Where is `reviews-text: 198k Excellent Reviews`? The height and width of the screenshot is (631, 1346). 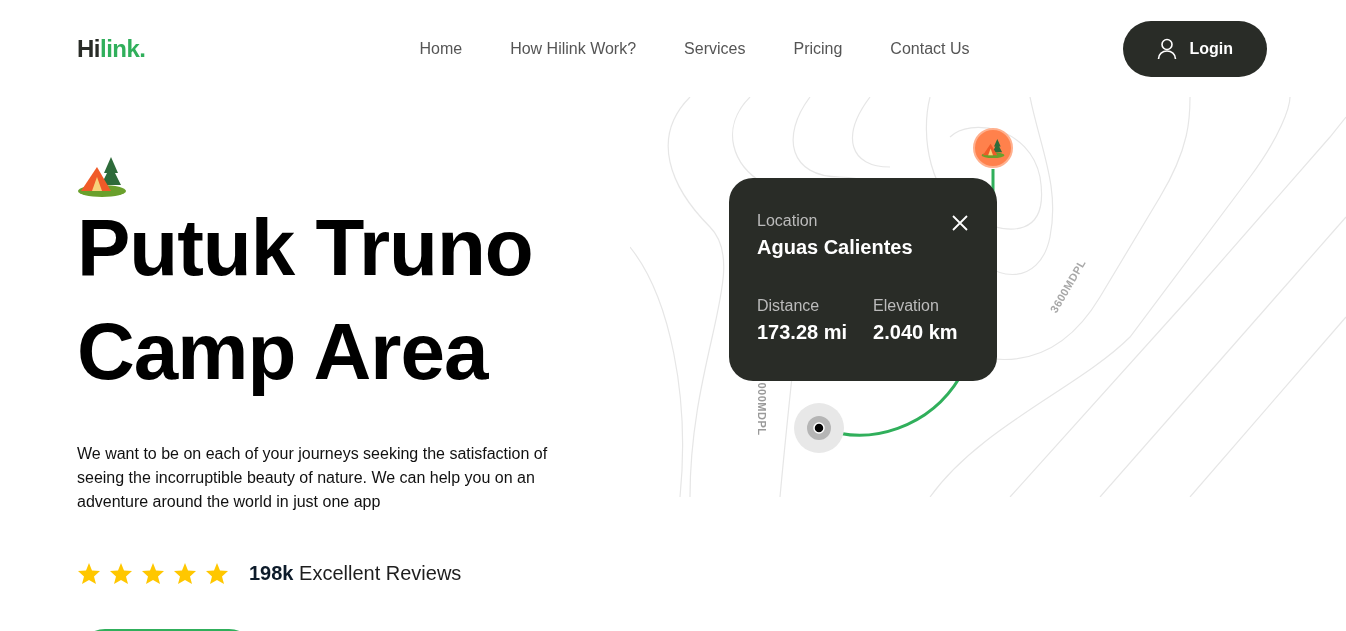 reviews-text: 198k Excellent Reviews is located at coordinates (355, 573).